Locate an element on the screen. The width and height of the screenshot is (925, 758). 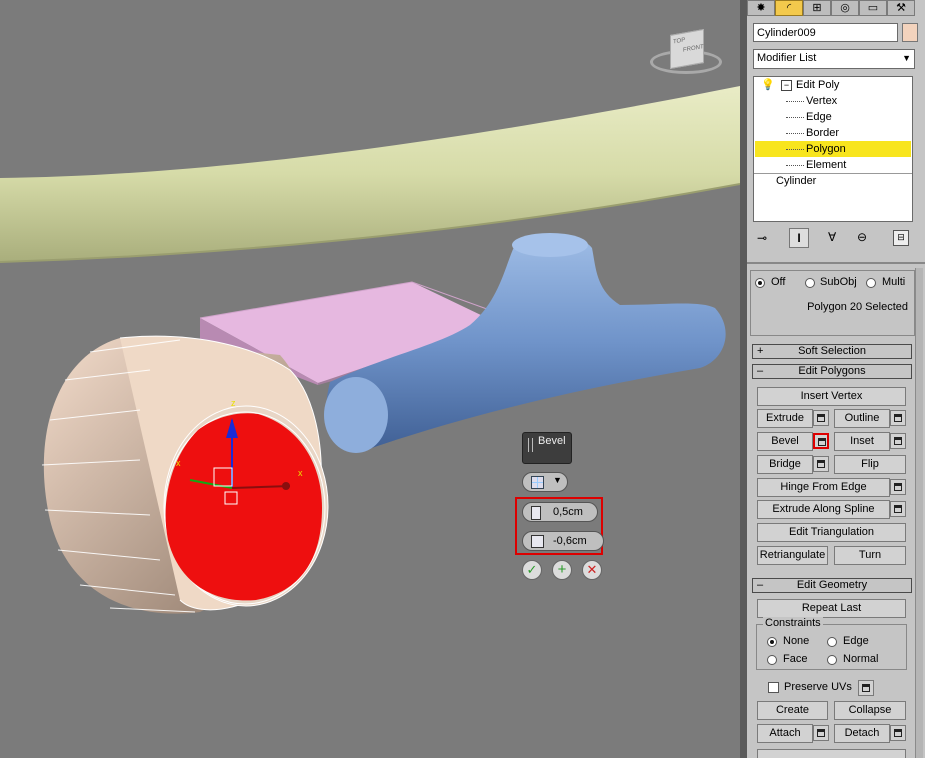
viewcube-front-label: FRONT is located at coordinates (693, 49).